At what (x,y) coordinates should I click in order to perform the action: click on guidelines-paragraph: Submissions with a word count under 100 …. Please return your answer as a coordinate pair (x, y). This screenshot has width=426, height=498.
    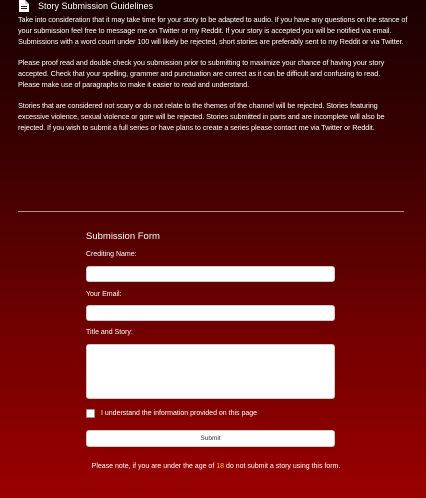
    Looking at the image, I should click on (211, 41).